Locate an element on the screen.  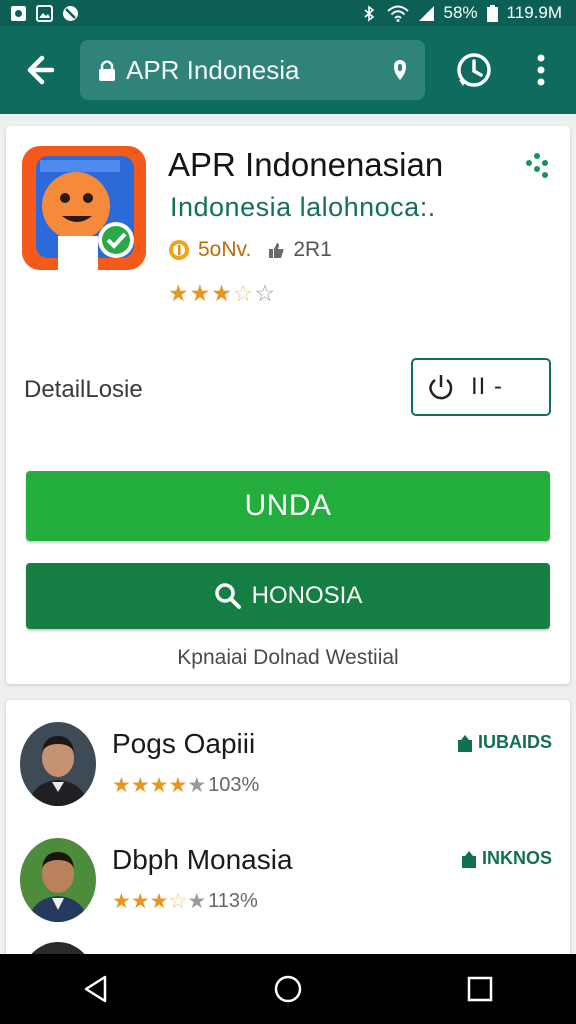
badge-label: IUBAIDS is located at coordinates (514, 742).